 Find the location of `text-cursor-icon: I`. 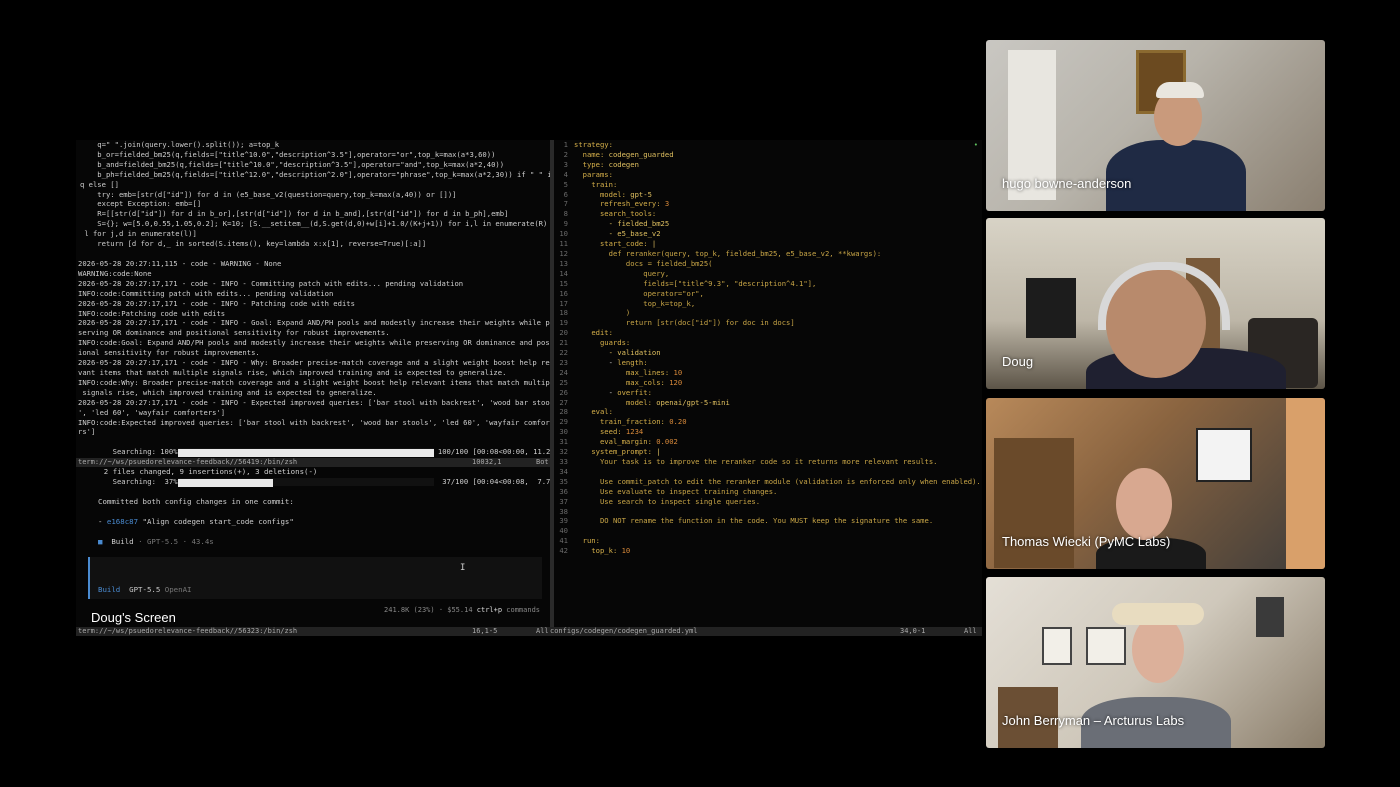

text-cursor-icon: I is located at coordinates (463, 568).